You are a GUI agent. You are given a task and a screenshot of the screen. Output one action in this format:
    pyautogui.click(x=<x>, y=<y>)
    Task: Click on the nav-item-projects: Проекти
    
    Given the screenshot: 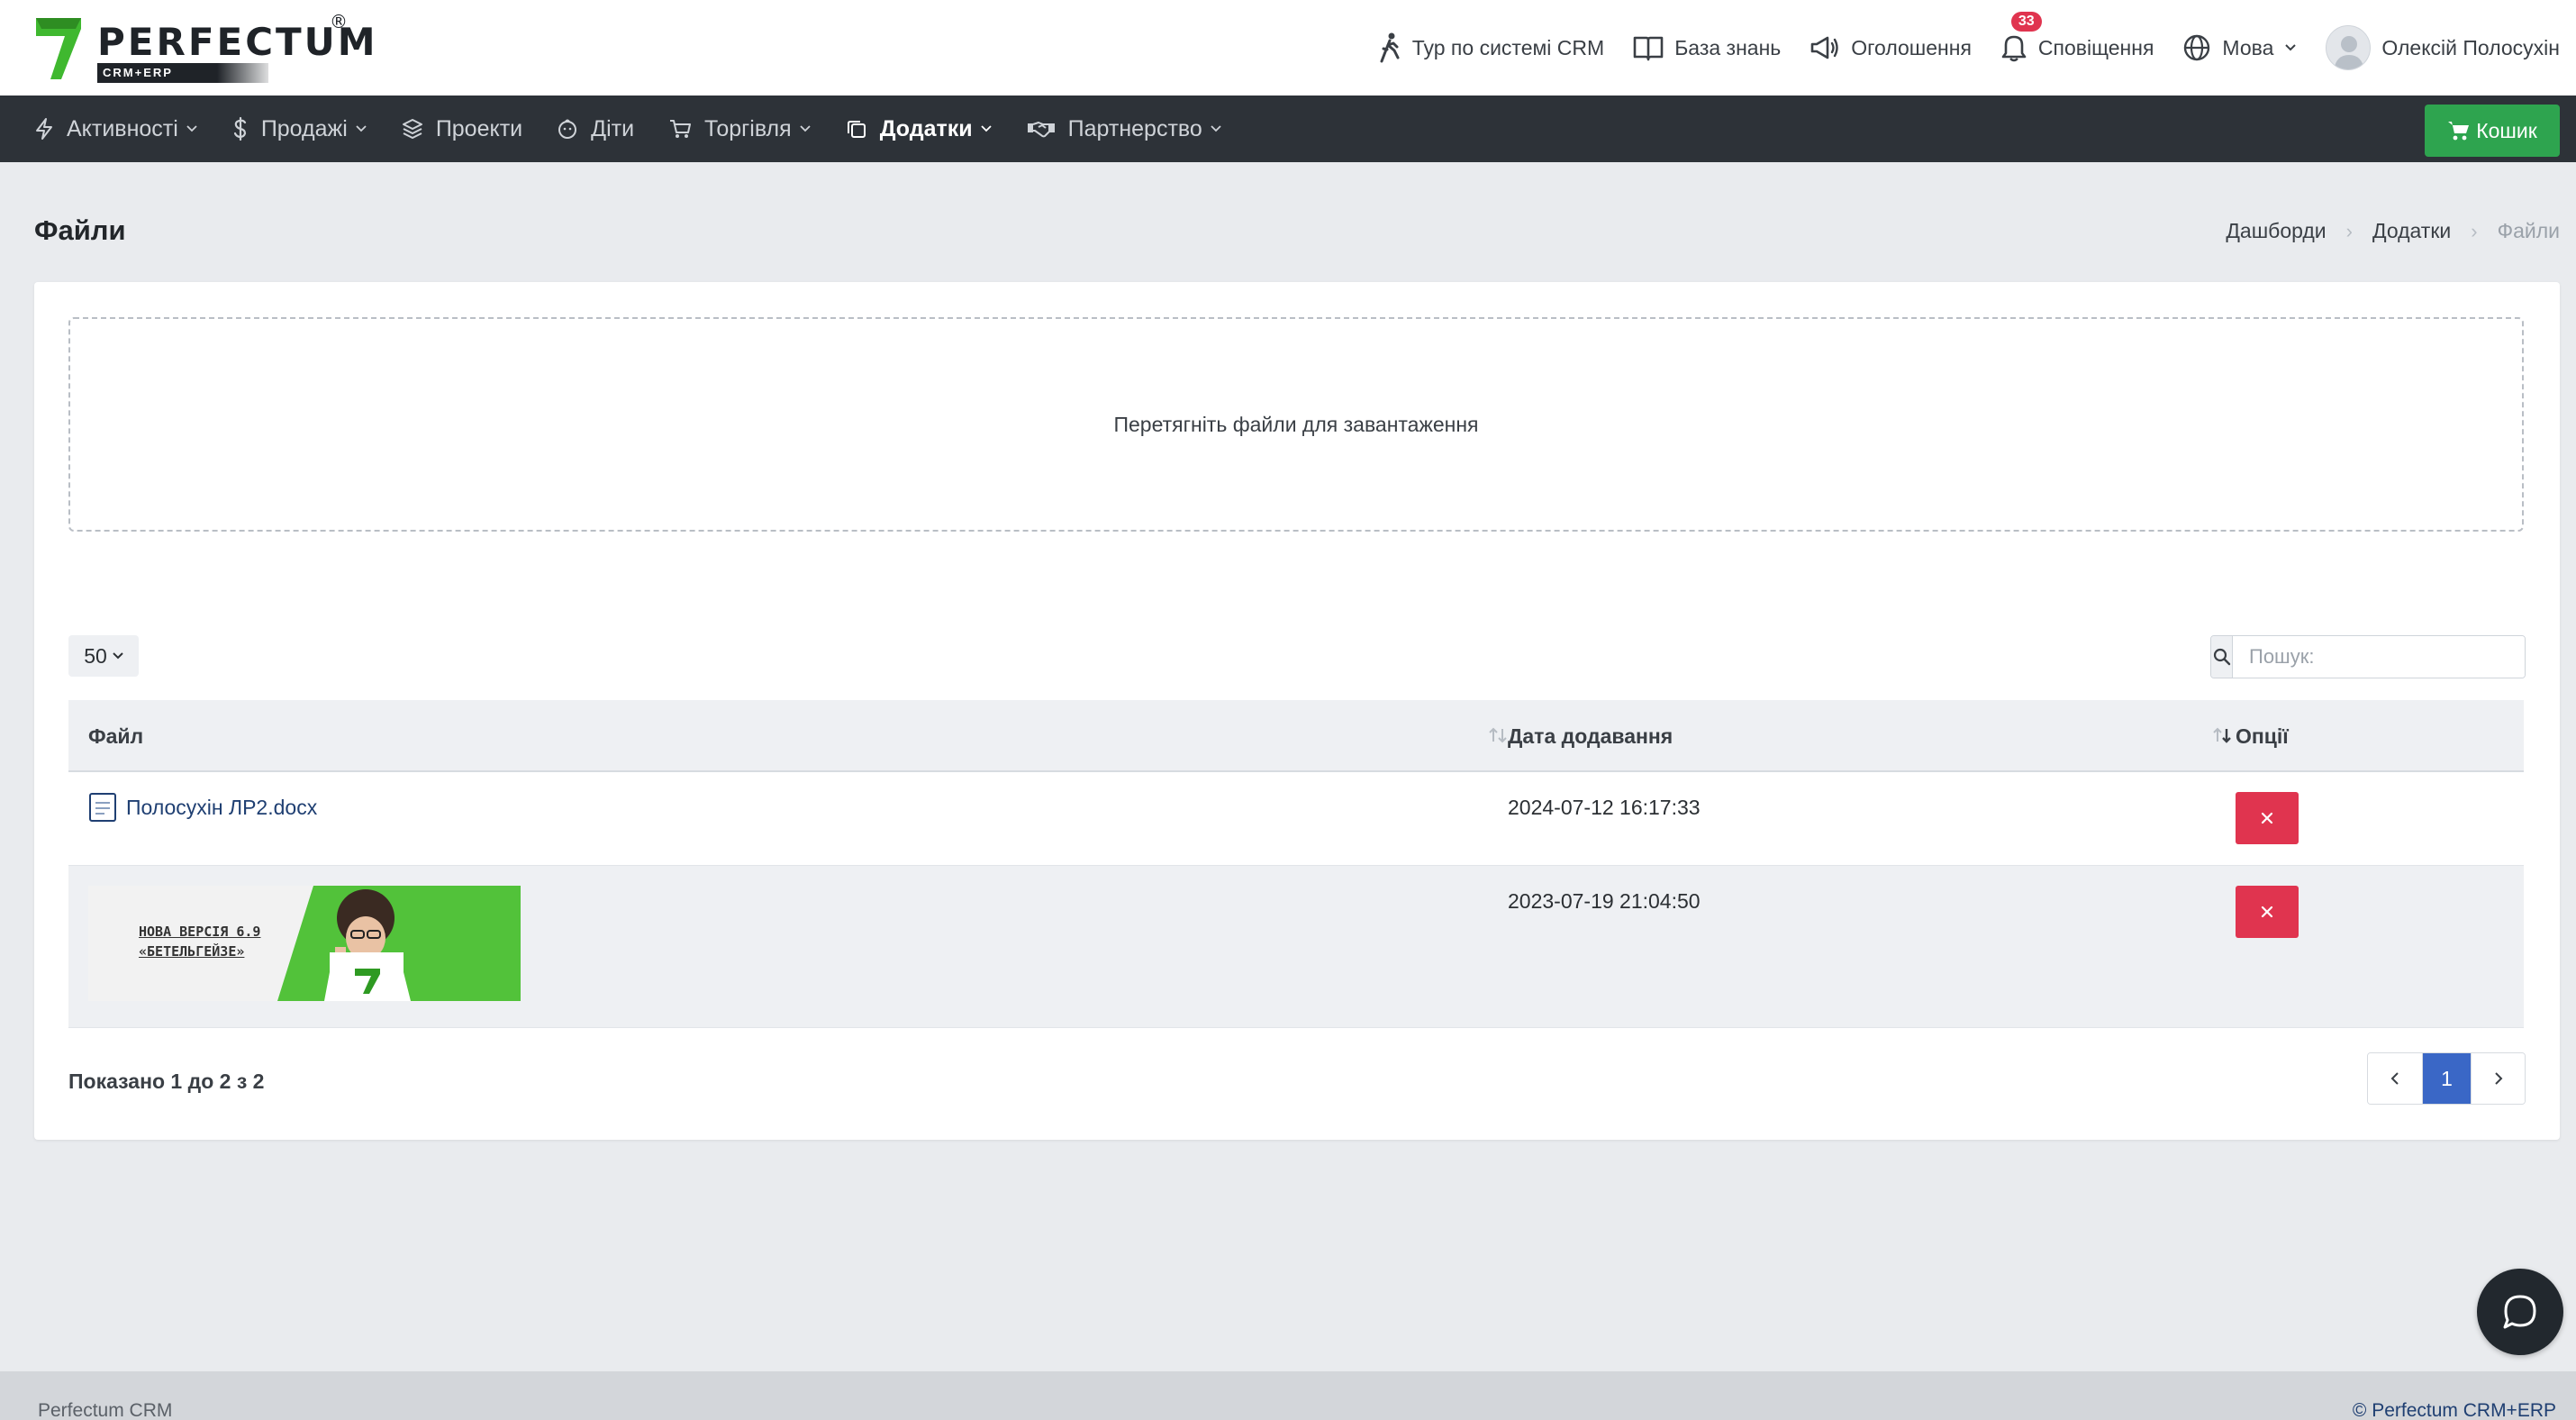 What is the action you would take?
    pyautogui.click(x=462, y=129)
    